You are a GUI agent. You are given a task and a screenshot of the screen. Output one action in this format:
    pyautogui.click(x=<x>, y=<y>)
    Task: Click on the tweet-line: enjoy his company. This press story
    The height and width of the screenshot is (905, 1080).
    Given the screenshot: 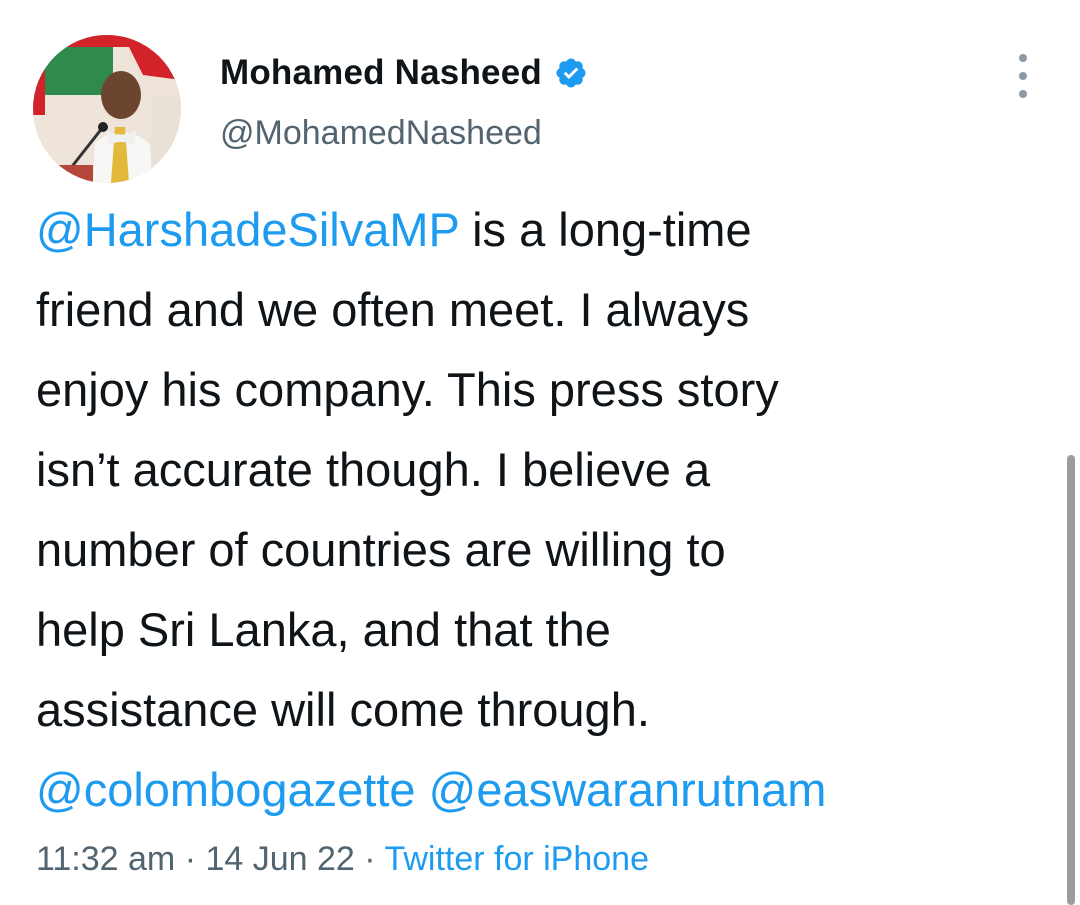 What is the action you would take?
    pyautogui.click(x=407, y=389)
    